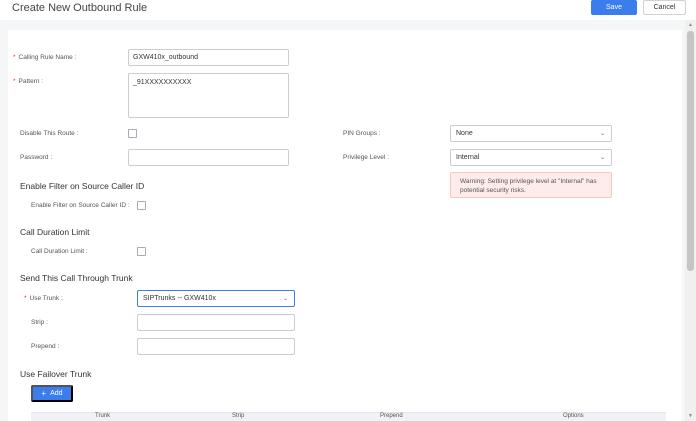 The height and width of the screenshot is (421, 696). Describe the element at coordinates (141, 251) in the screenshot. I see `call-duration-checkbox` at that location.